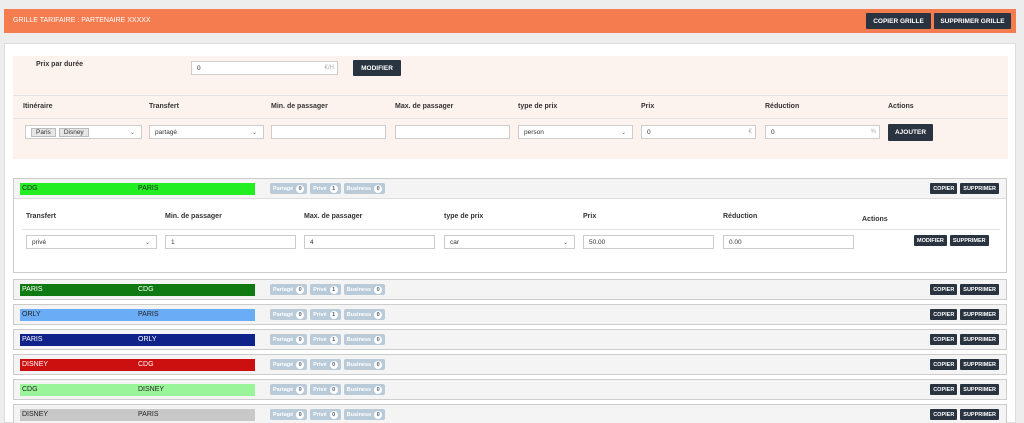 The height and width of the screenshot is (423, 1024). Describe the element at coordinates (283, 314) in the screenshot. I see `badge-label: Partagé` at that location.